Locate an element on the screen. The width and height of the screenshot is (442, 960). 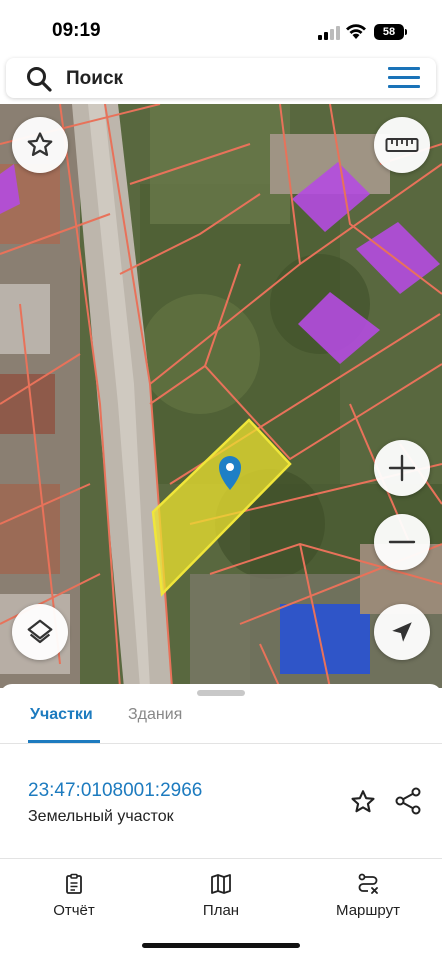
status-bar: 09:19 58 is located at coordinates (221, 29).